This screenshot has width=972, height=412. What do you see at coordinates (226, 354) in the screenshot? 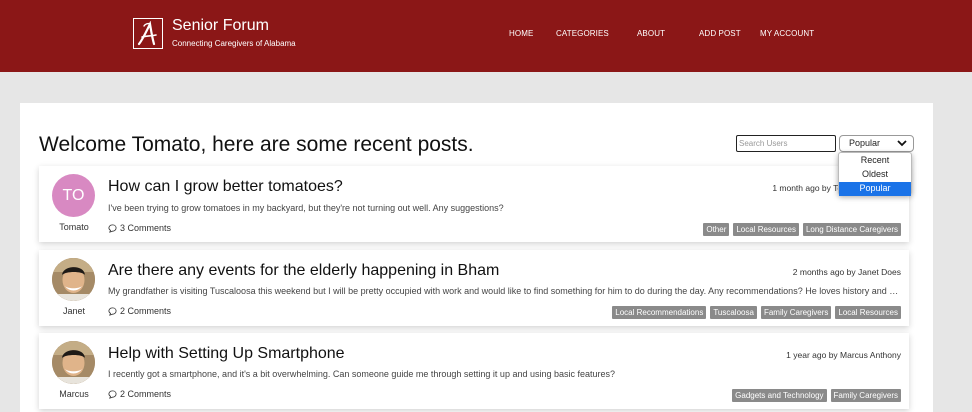
I see `post-title: Help with Setting Up Smartphone` at bounding box center [226, 354].